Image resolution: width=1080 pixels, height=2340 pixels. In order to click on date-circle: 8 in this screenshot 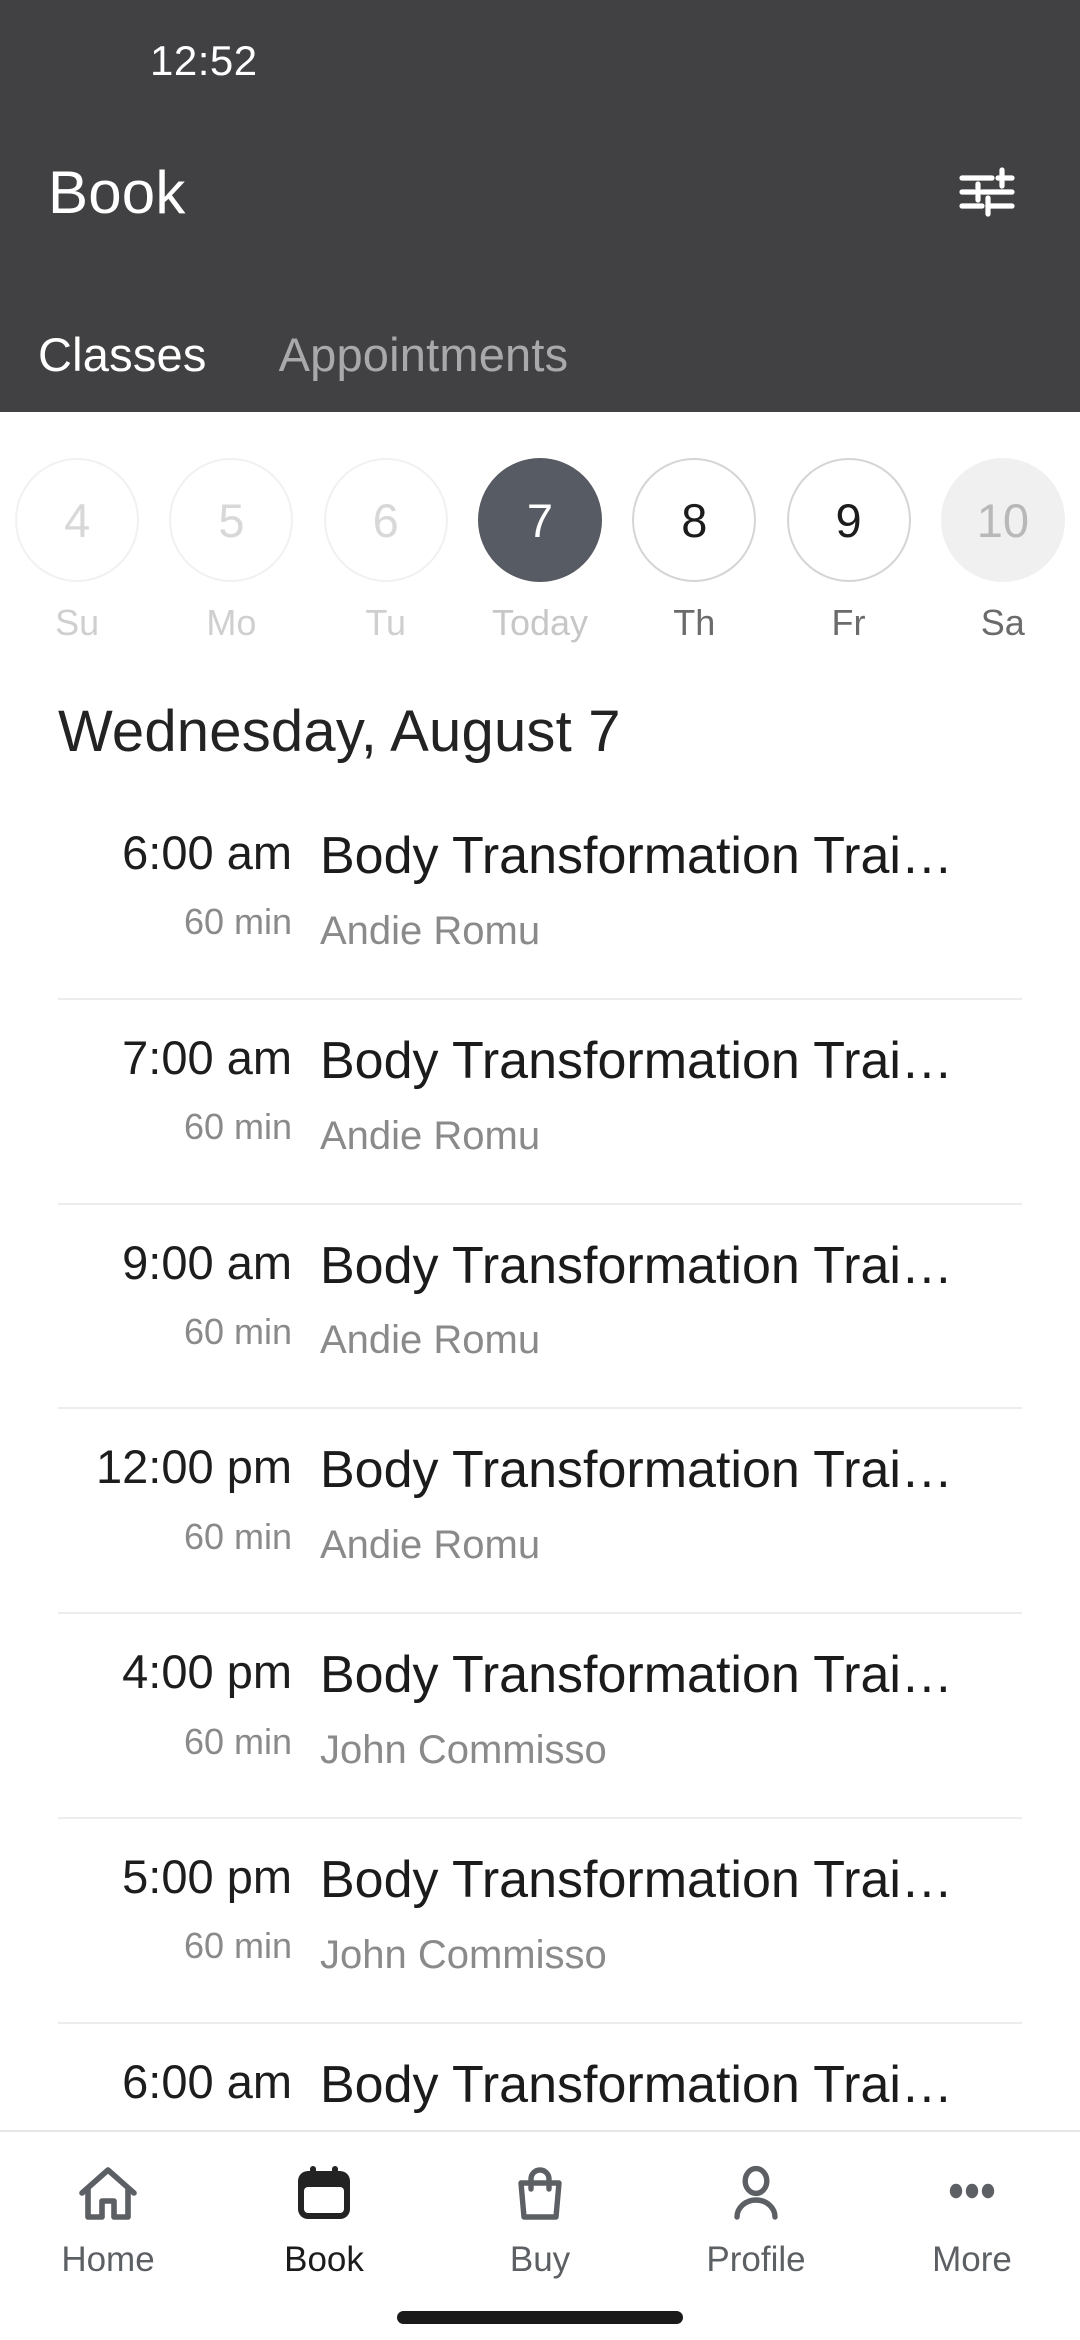, I will do `click(694, 520)`.